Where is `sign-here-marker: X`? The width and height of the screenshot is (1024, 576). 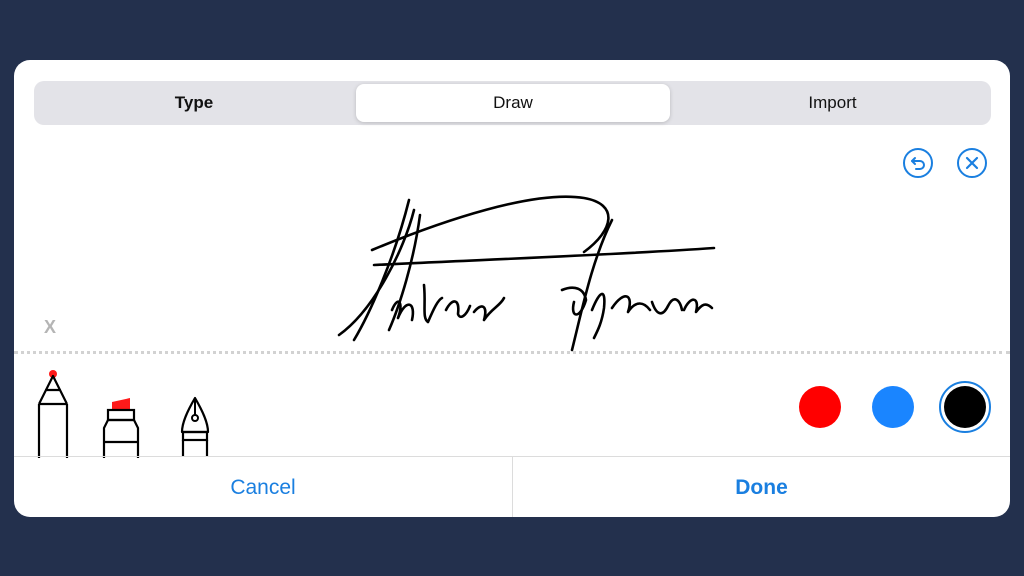
sign-here-marker: X is located at coordinates (50, 327).